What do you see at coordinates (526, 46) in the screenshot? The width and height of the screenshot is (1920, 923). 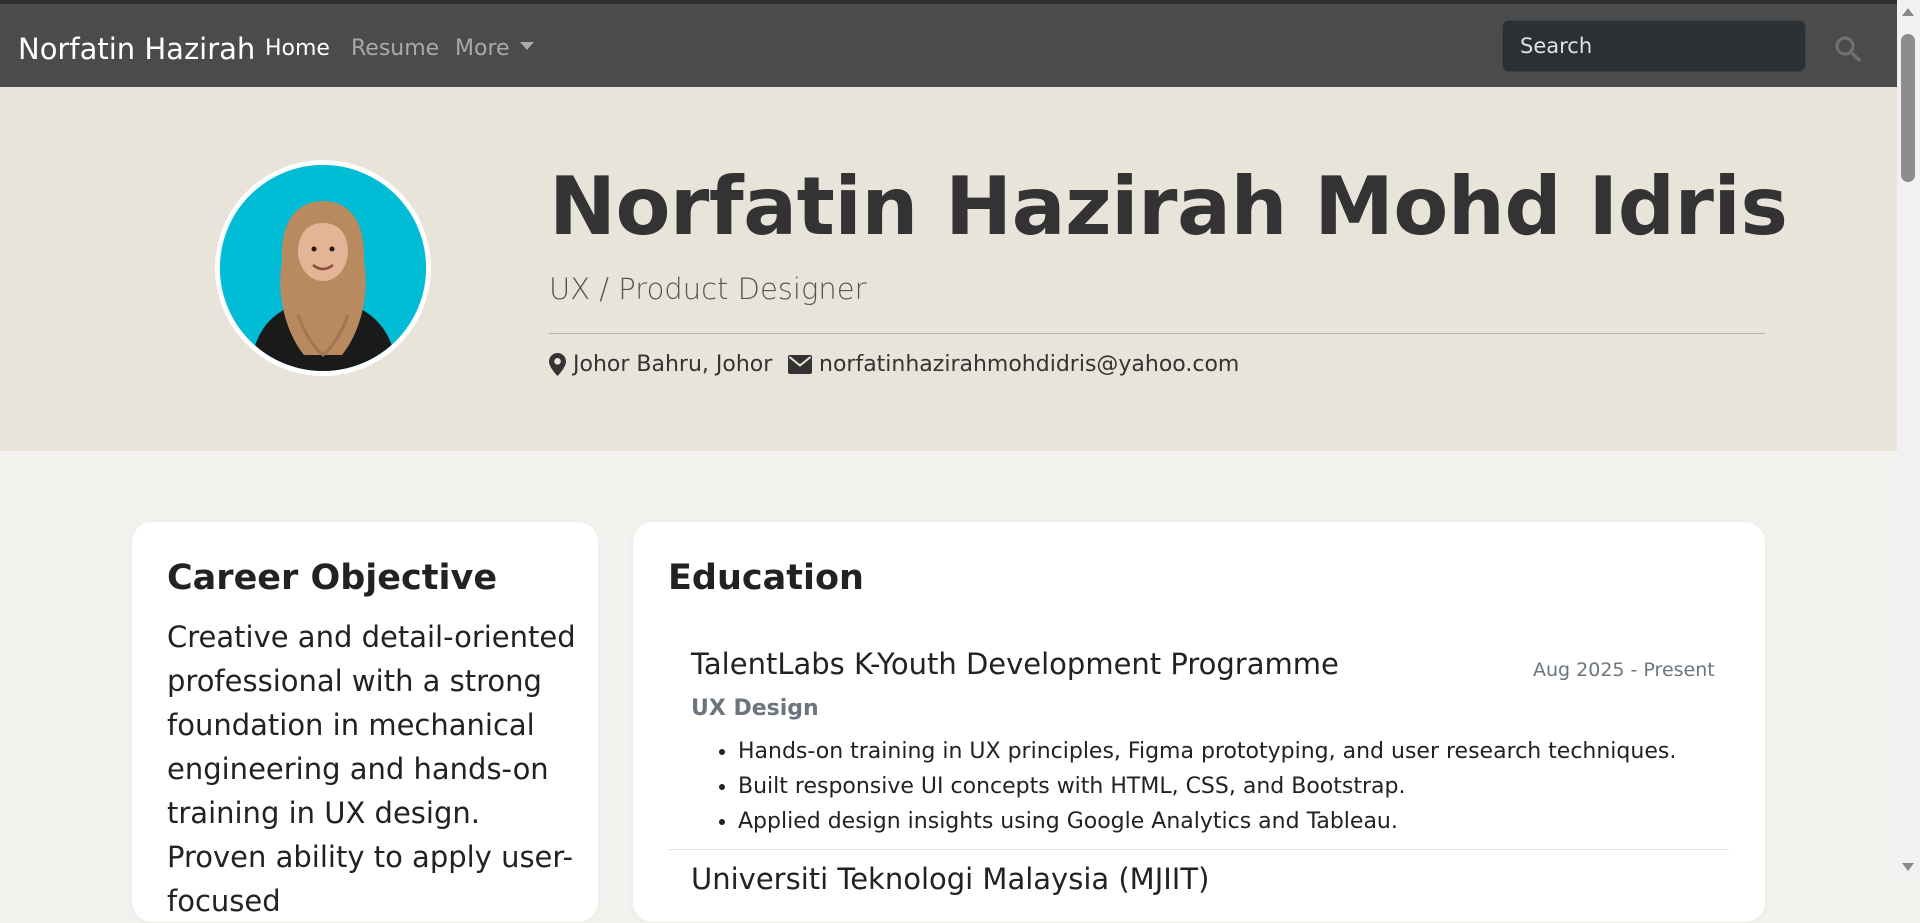 I see `chevron-down-icon` at bounding box center [526, 46].